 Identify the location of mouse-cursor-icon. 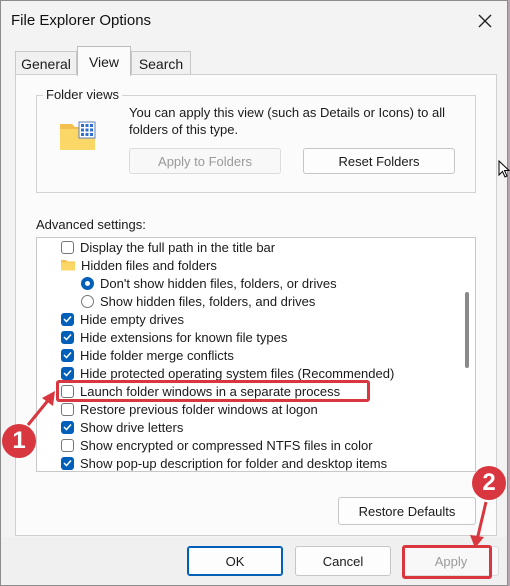
(504, 169).